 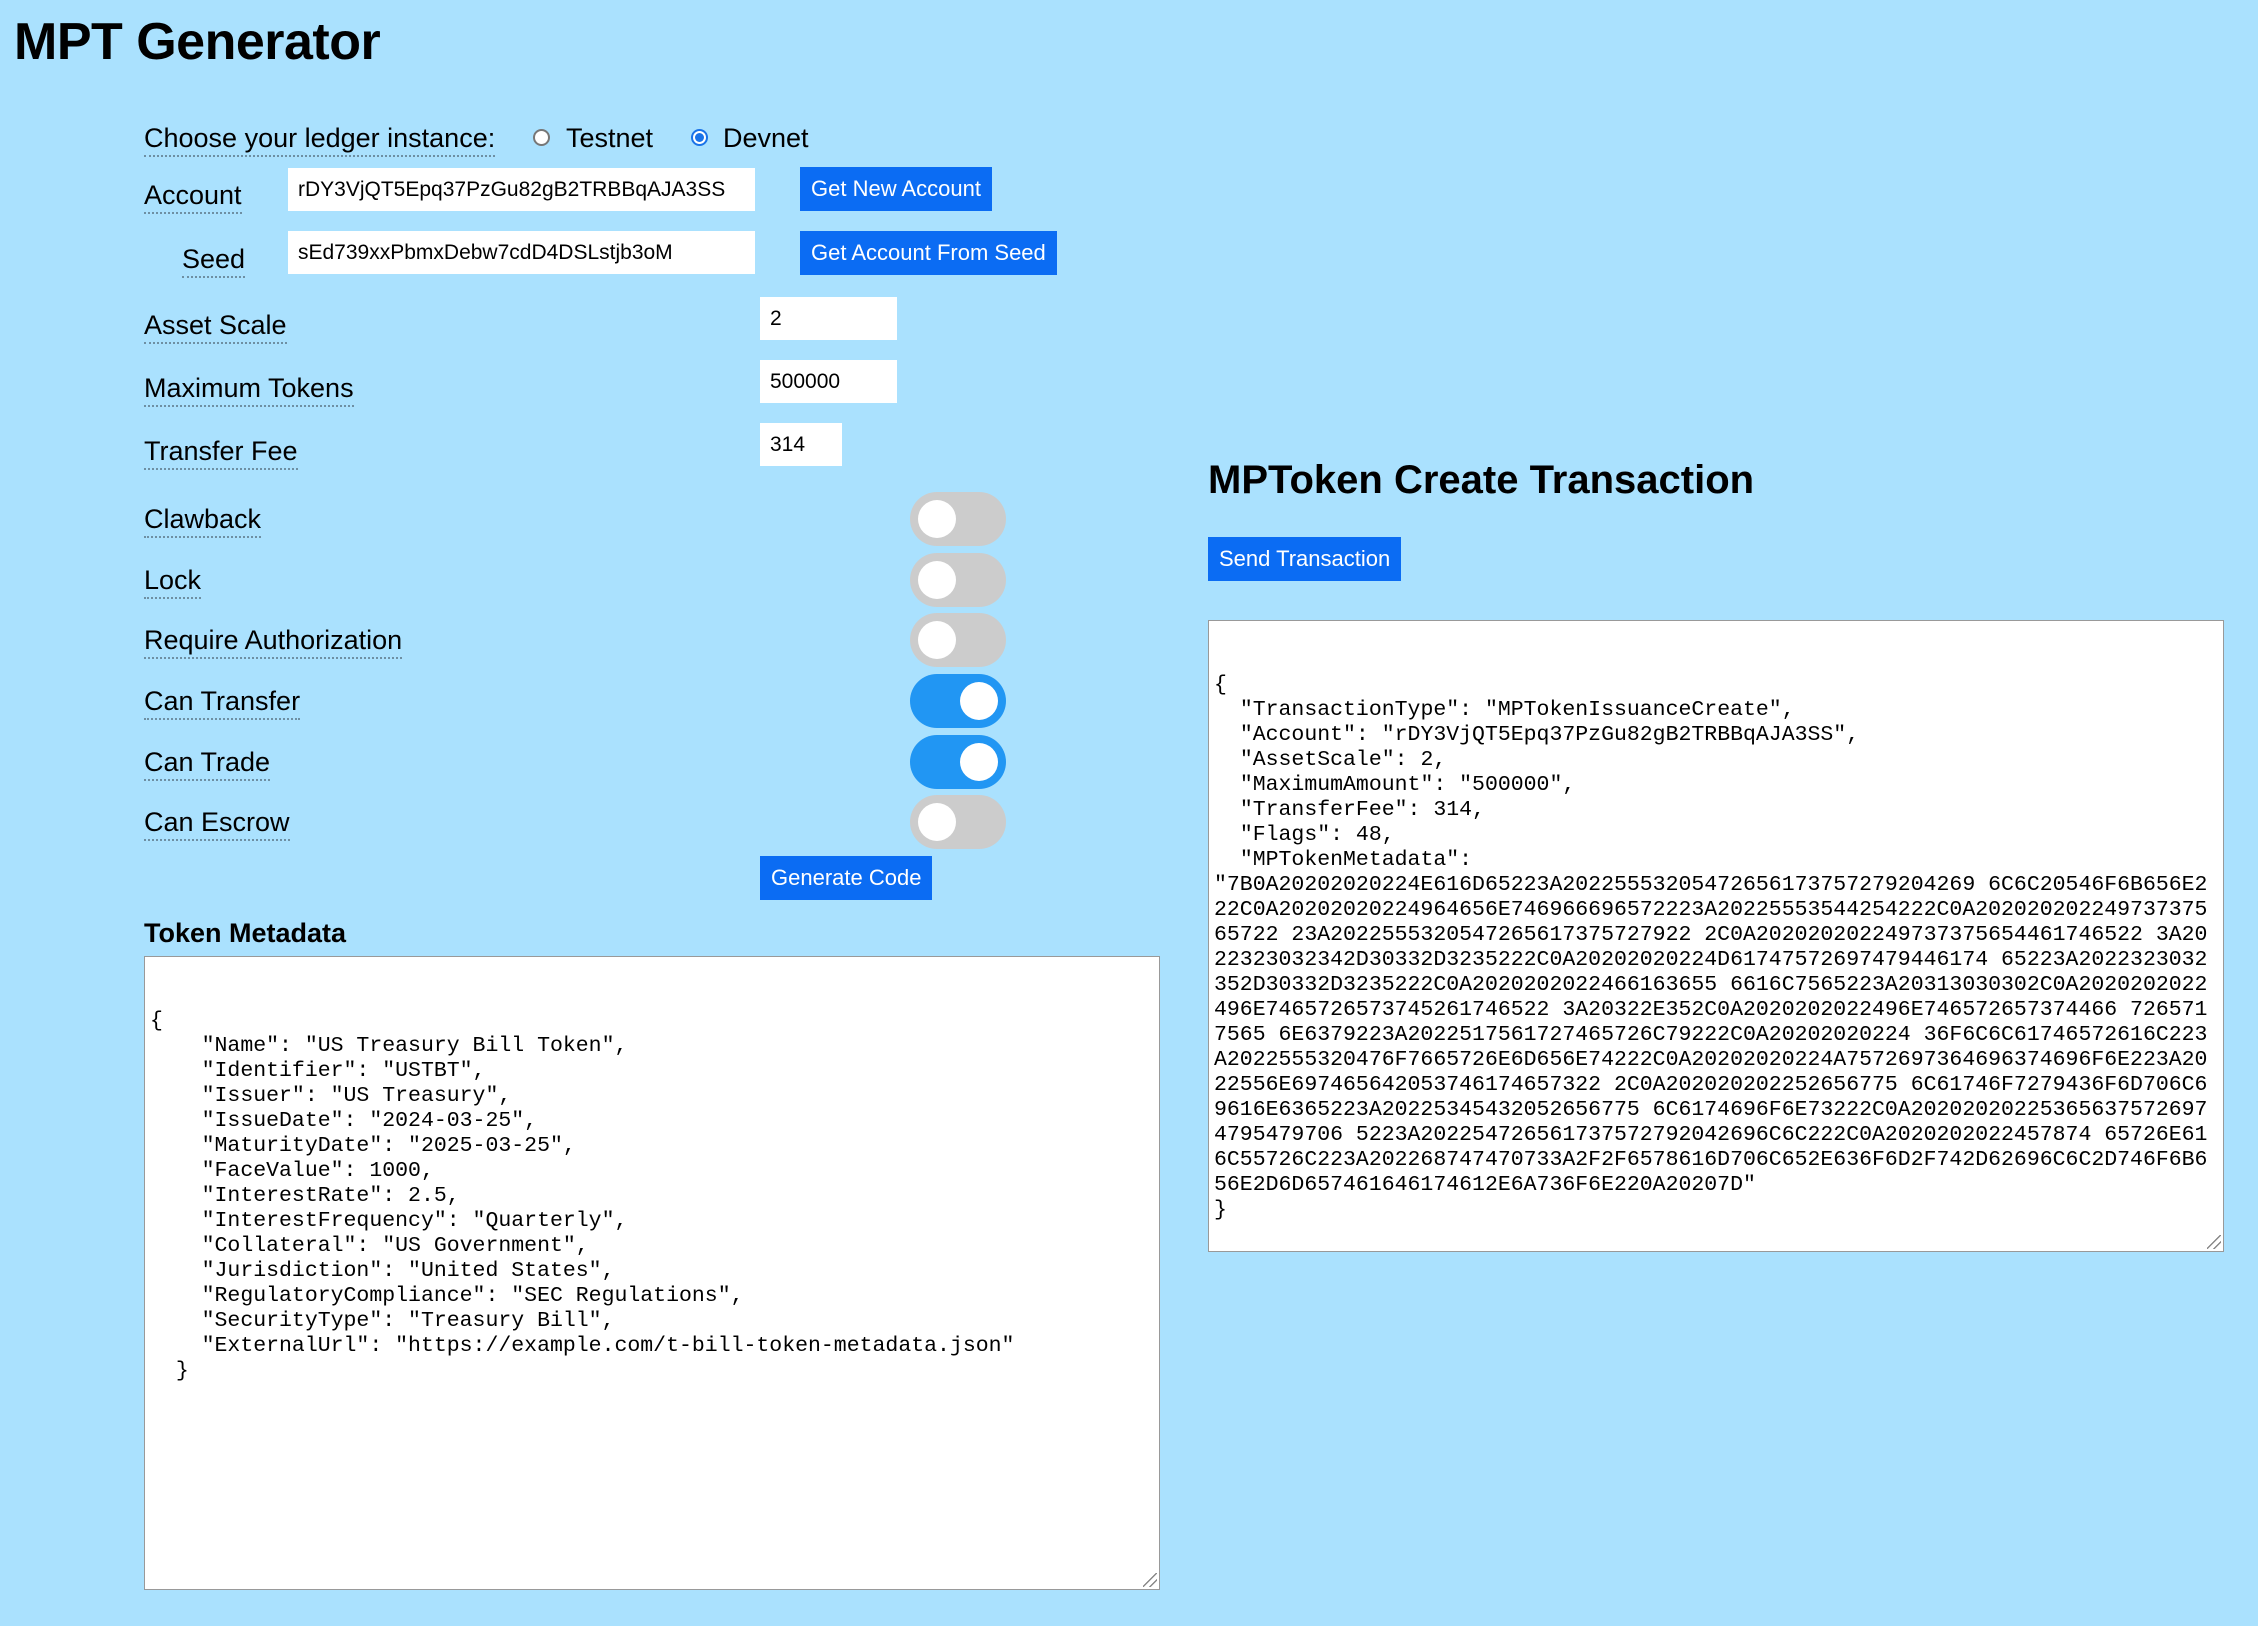 I want to click on can-transfer-toggle, so click(x=958, y=701).